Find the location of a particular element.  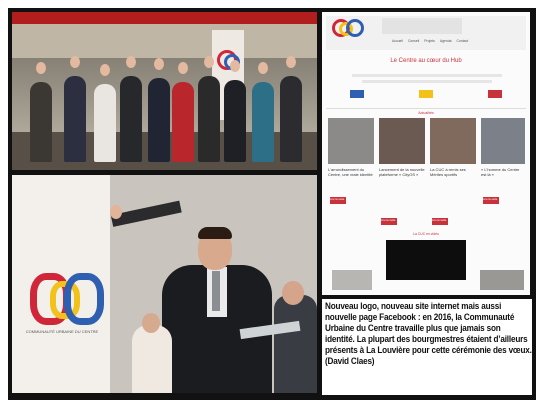

site-heading: Le Centre au cœur du Hub is located at coordinates (426, 61).